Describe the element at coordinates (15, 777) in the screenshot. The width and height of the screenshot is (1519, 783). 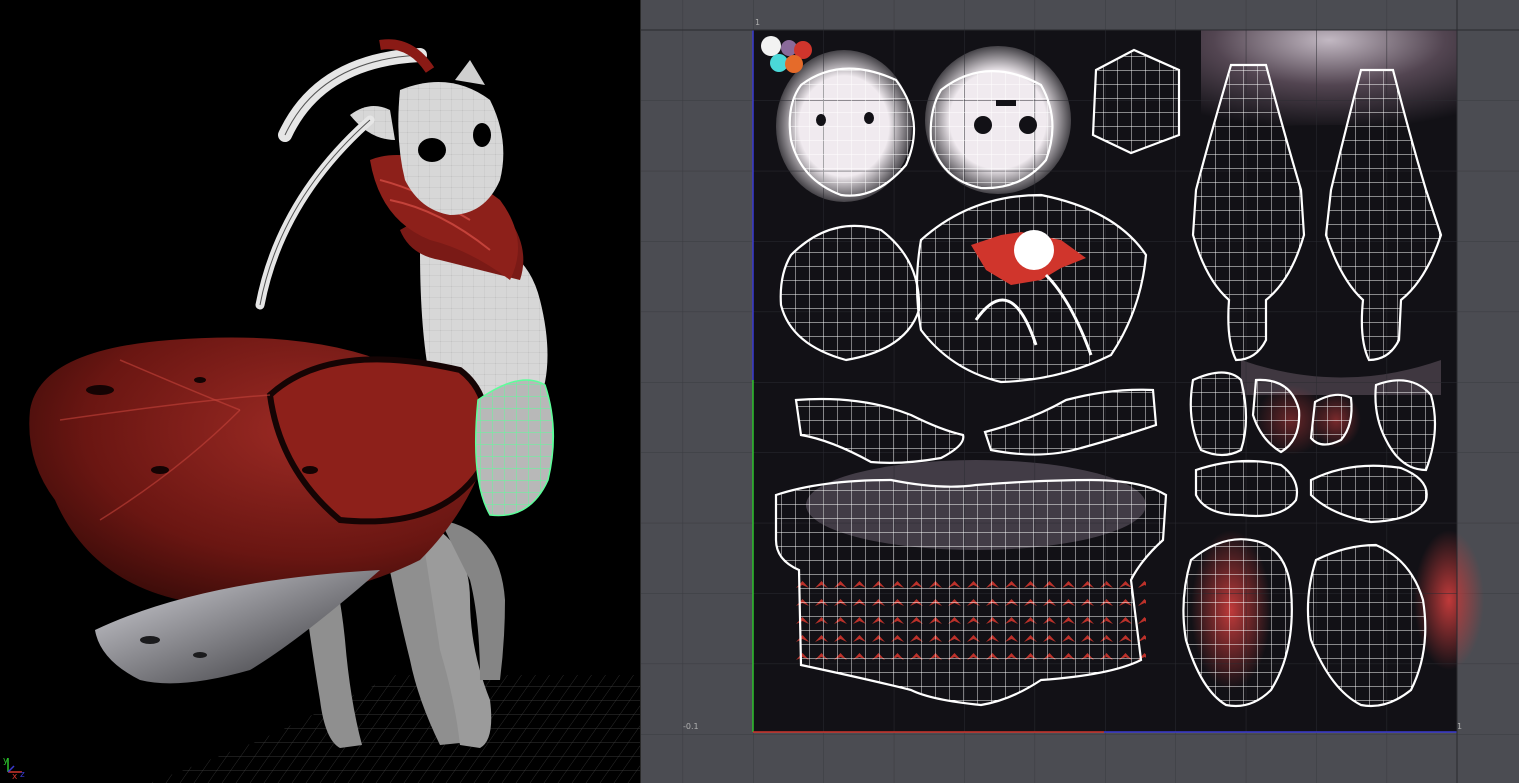
I see `axis-x-label: x` at that location.